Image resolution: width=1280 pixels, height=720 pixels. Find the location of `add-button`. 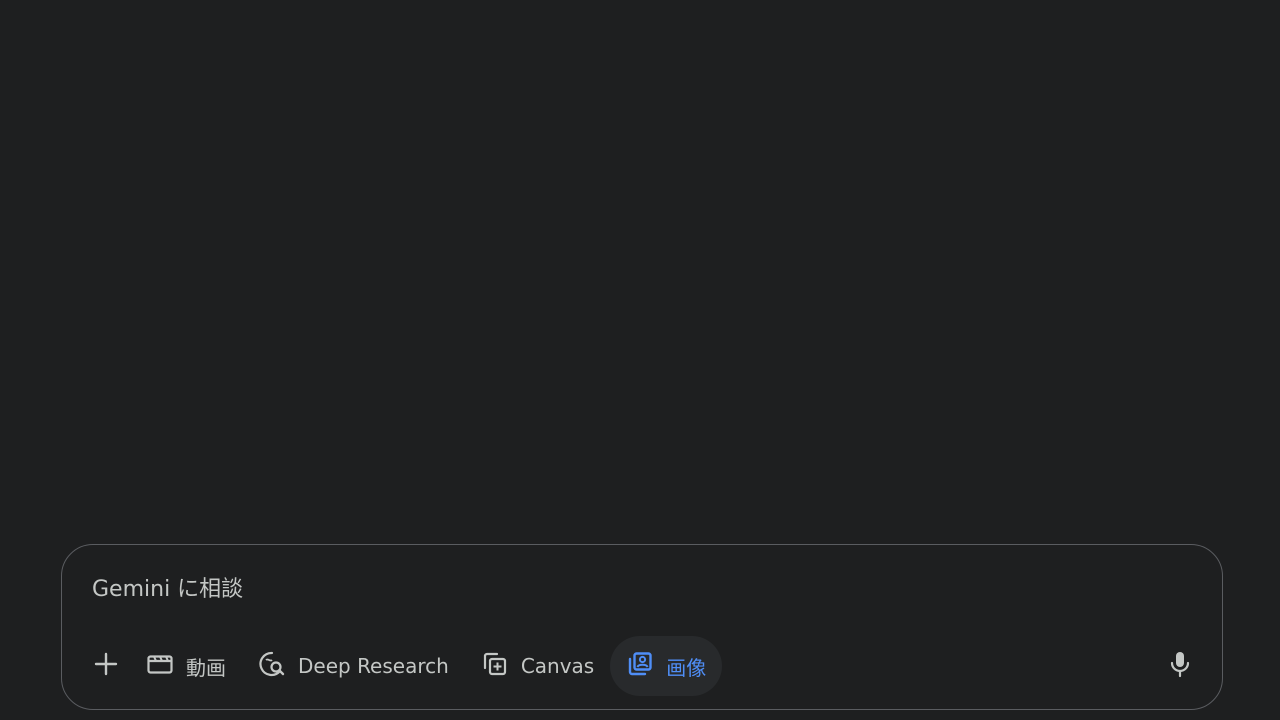

add-button is located at coordinates (106, 666).